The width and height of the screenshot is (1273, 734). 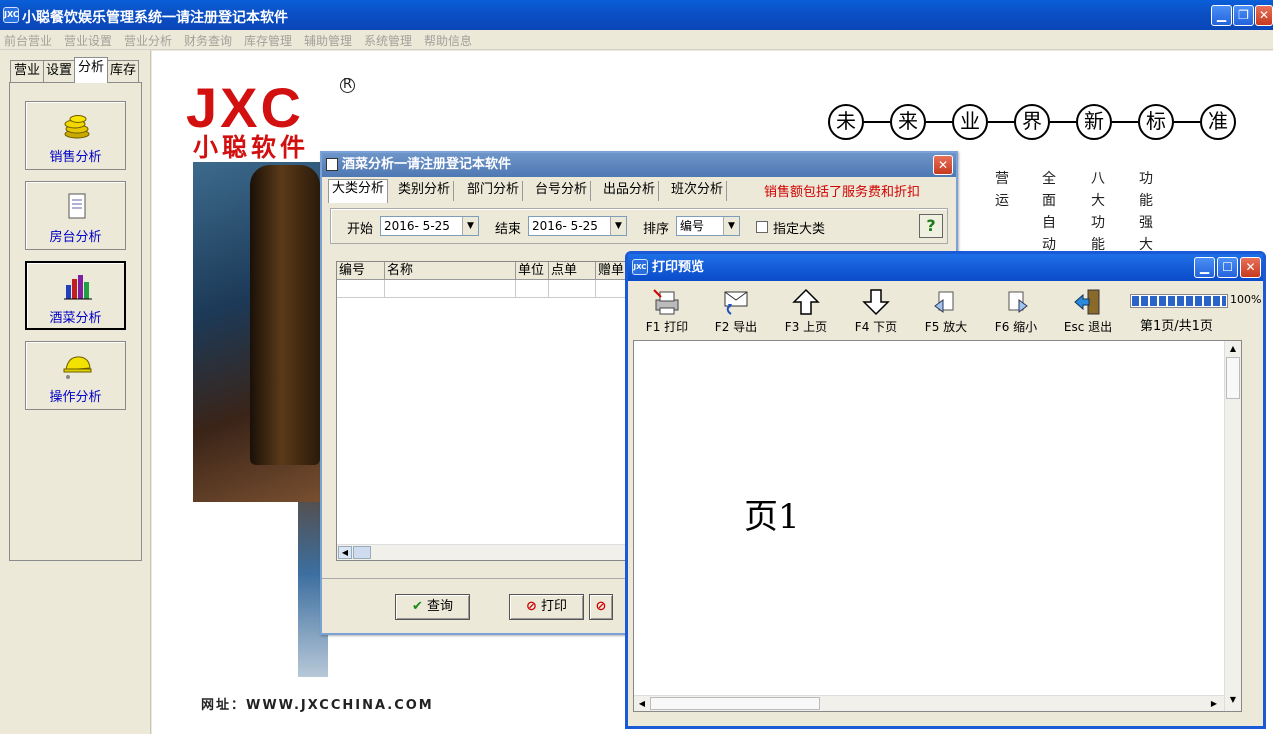 I want to click on column-header: 赠单, so click(x=611, y=271).